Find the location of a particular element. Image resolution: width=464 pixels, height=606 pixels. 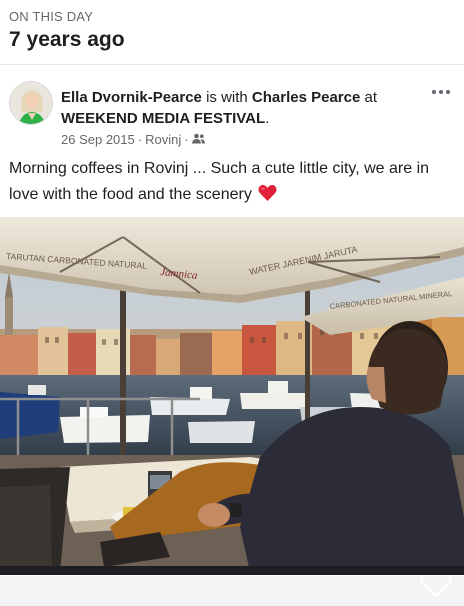

at-text: at is located at coordinates (369, 97).